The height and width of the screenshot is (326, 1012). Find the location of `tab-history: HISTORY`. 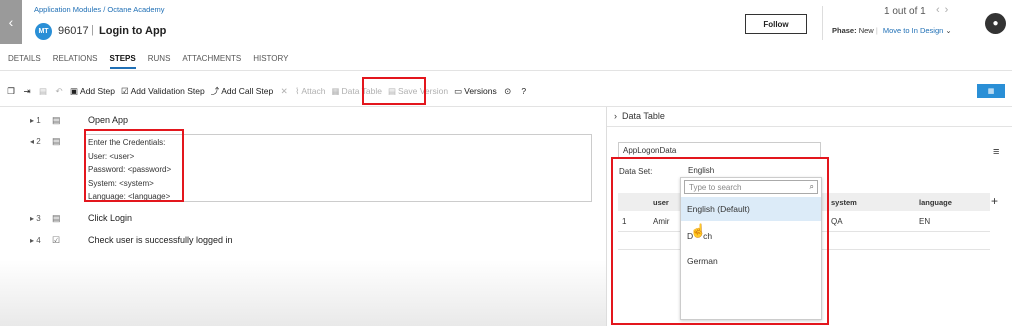

tab-history: HISTORY is located at coordinates (270, 61).